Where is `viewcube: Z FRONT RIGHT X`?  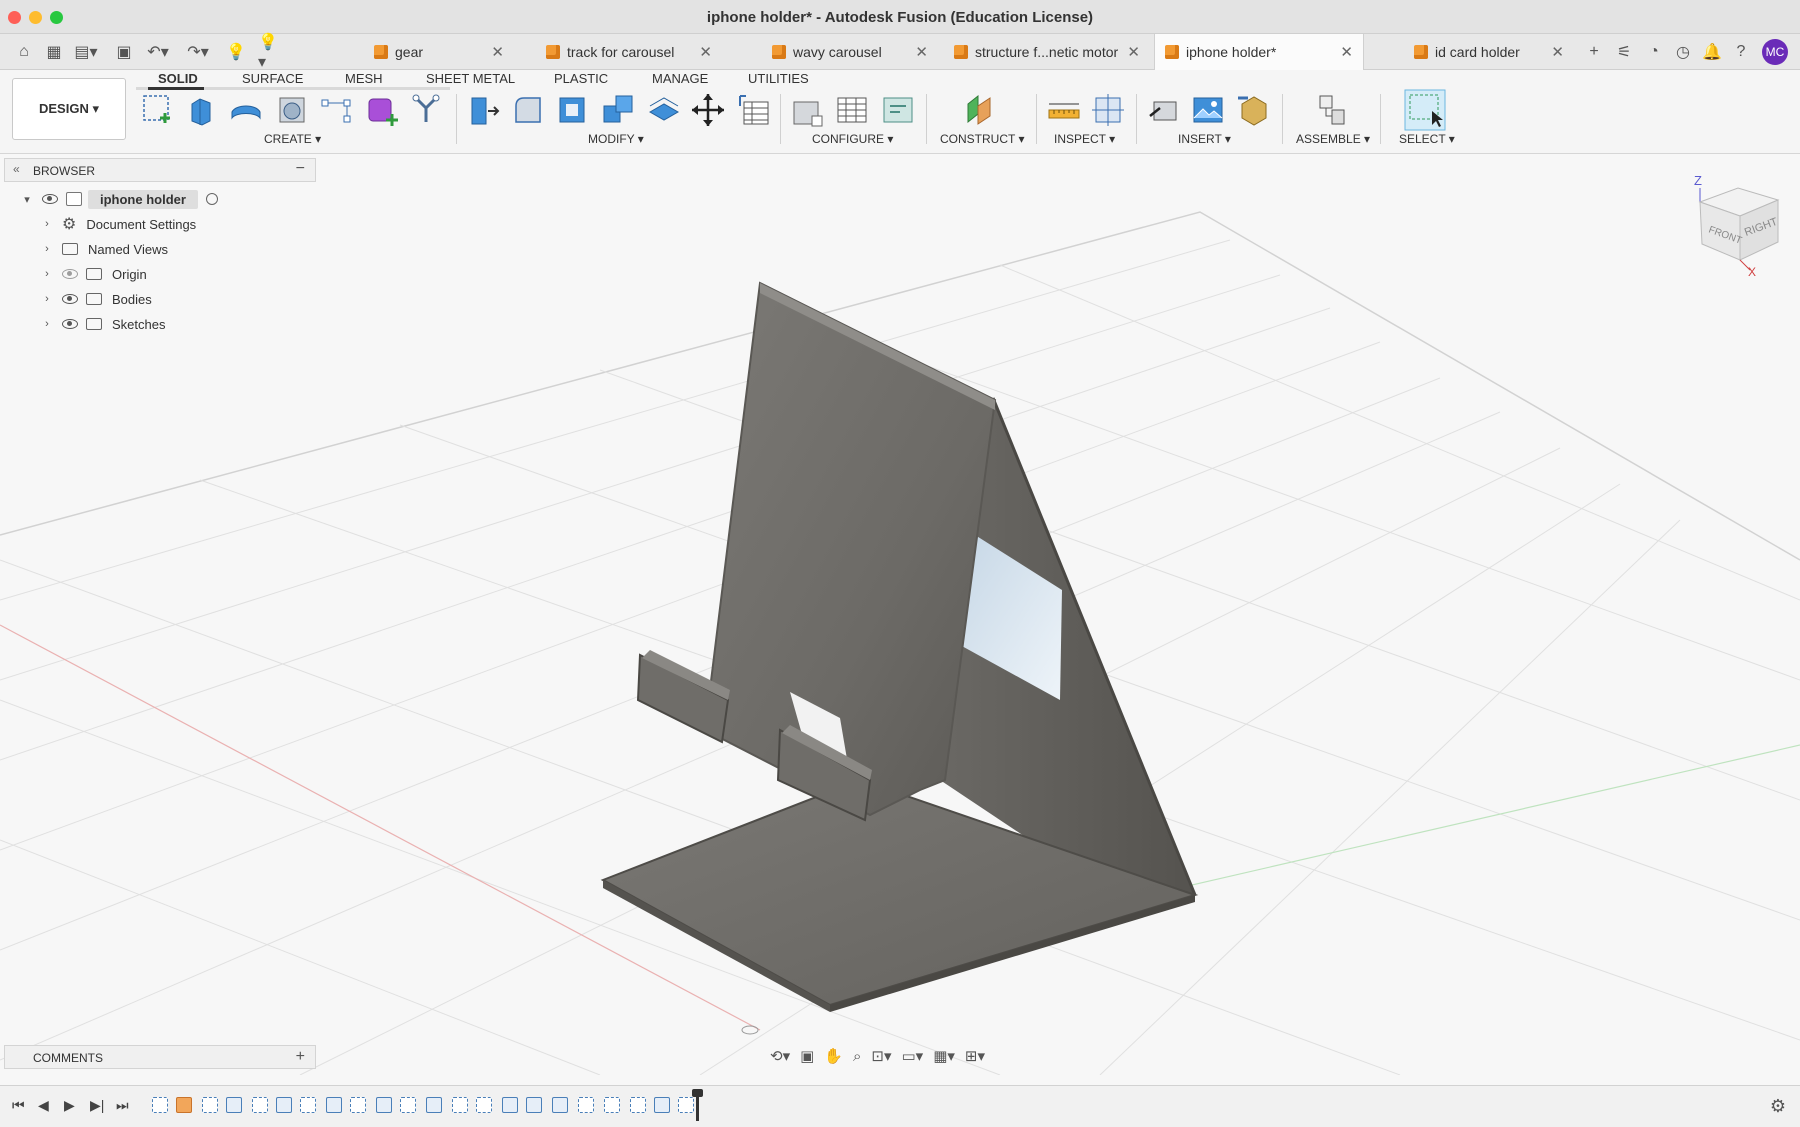 viewcube: Z FRONT RIGHT X is located at coordinates (1740, 225).